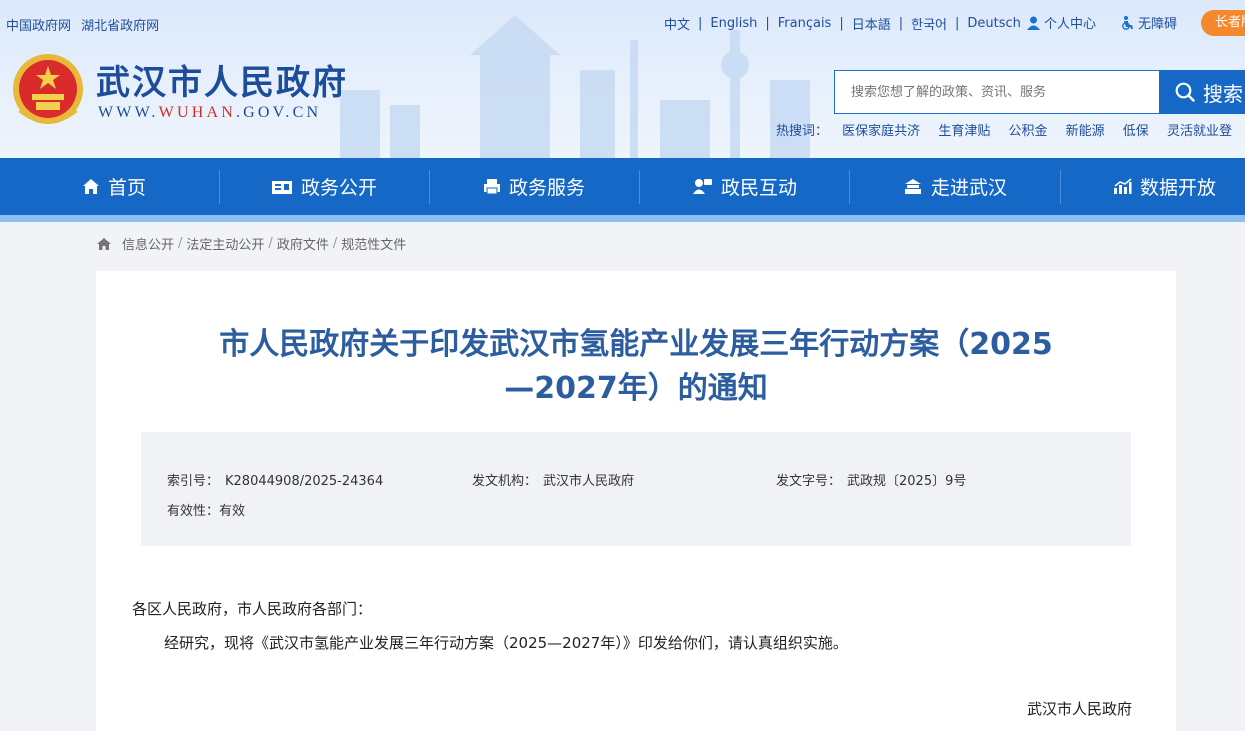 This screenshot has height=731, width=1245. I want to click on hot-word: 低保, so click(1136, 131).